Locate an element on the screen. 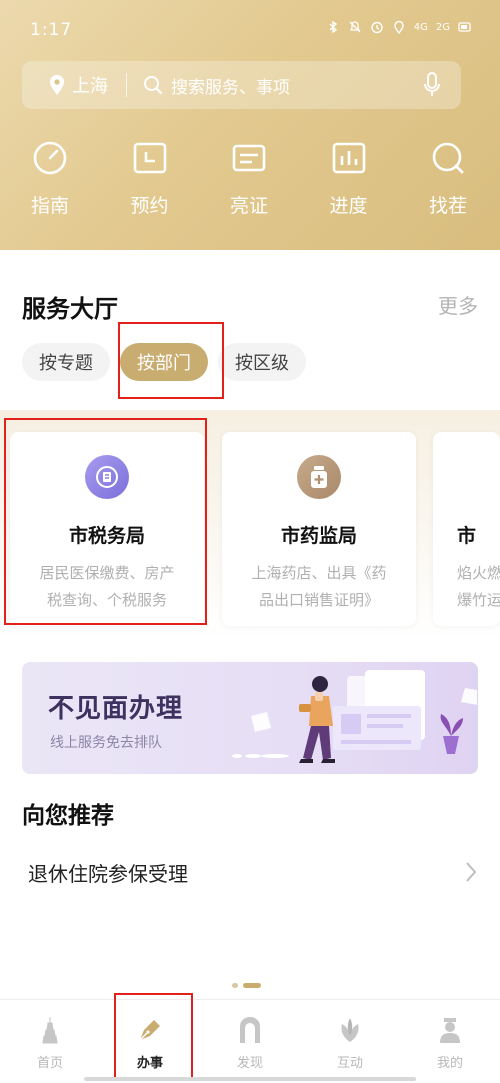  banner-subtitle: 线上服务免去排队 is located at coordinates (106, 743).